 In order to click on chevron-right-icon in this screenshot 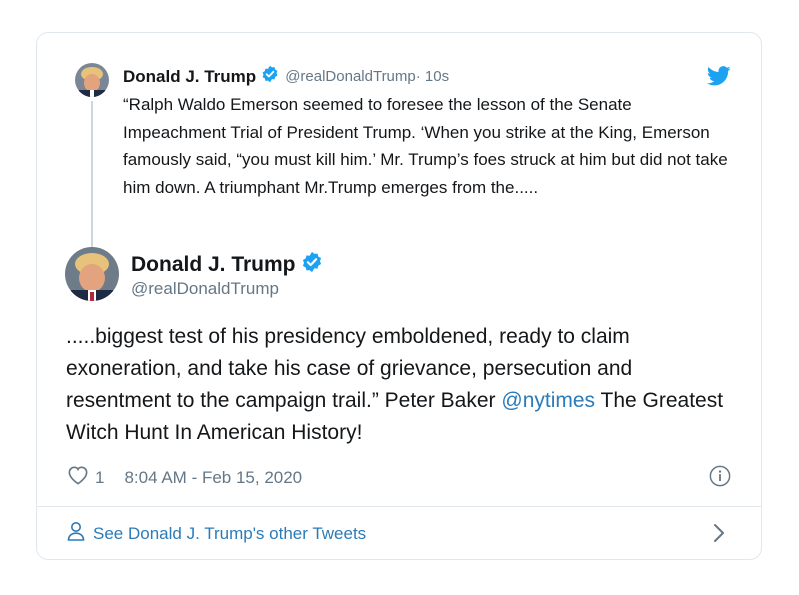, I will do `click(719, 535)`.